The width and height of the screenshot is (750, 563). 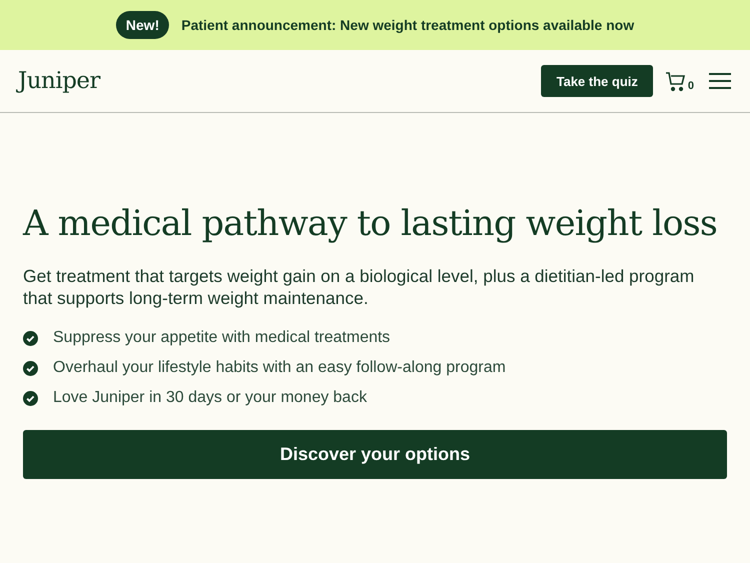 What do you see at coordinates (279, 368) in the screenshot?
I see `benefit-text: Overhaul your lifestyle habits with an easy follow-along program` at bounding box center [279, 368].